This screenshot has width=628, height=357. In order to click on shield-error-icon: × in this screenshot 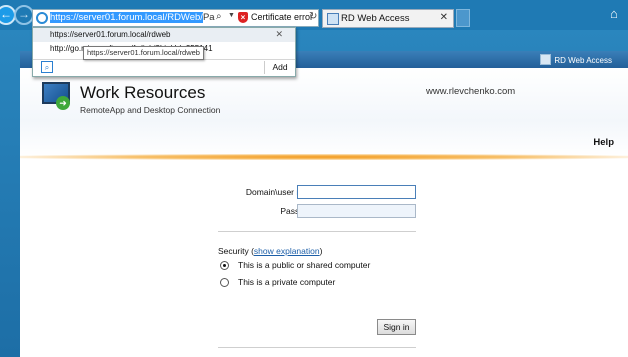, I will do `click(243, 17)`.